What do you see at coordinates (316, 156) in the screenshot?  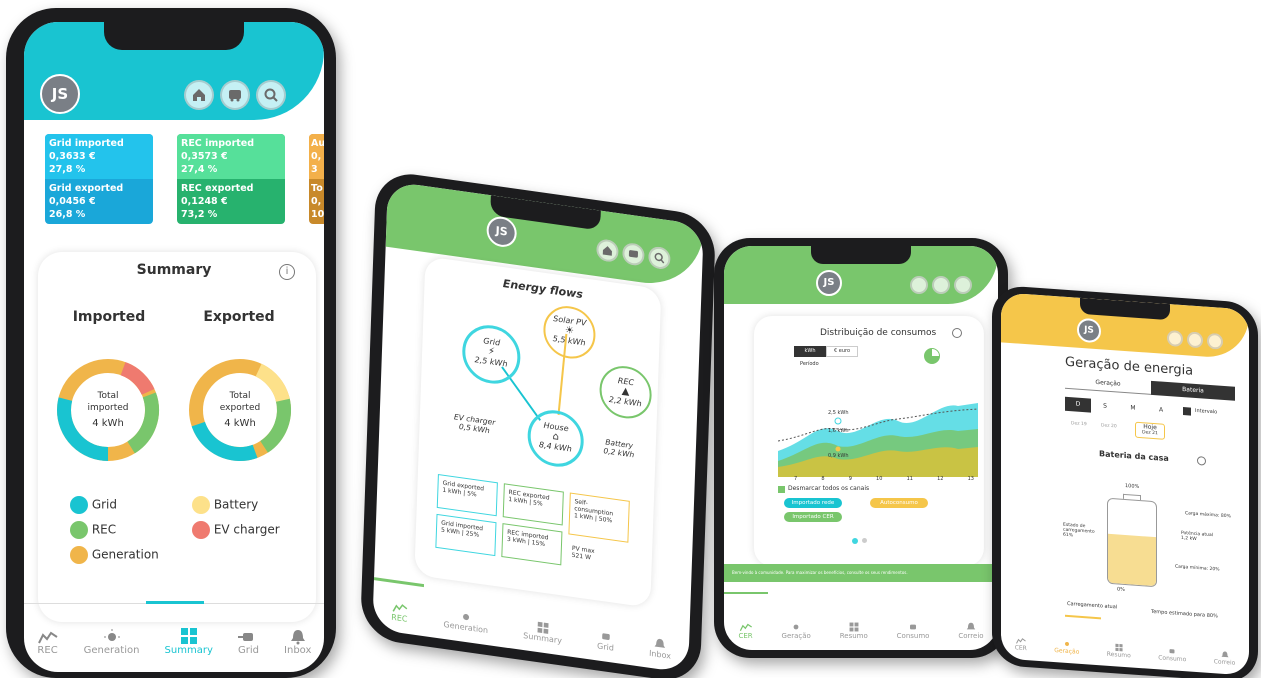 I see `card-value: 0,` at bounding box center [316, 156].